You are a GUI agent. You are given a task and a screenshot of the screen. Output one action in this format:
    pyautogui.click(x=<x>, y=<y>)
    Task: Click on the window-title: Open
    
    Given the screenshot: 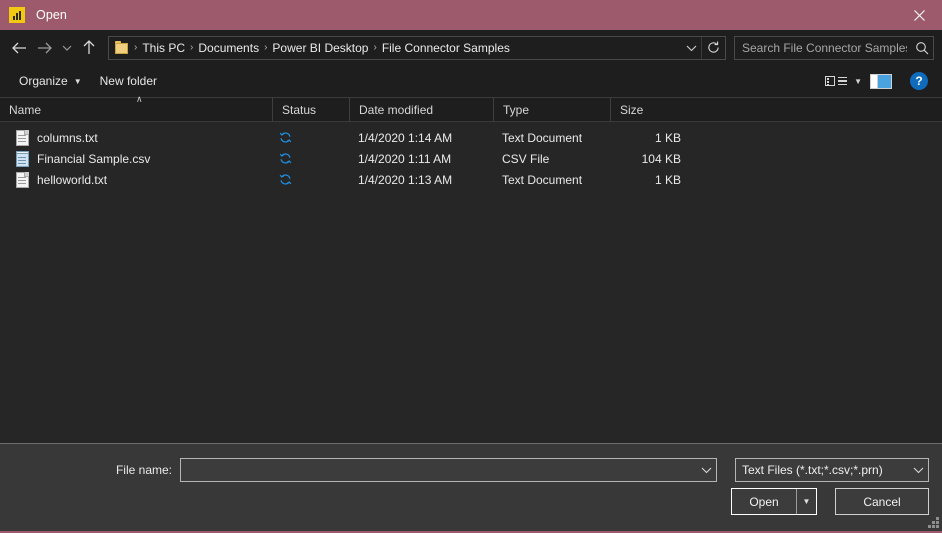 What is the action you would take?
    pyautogui.click(x=51, y=15)
    